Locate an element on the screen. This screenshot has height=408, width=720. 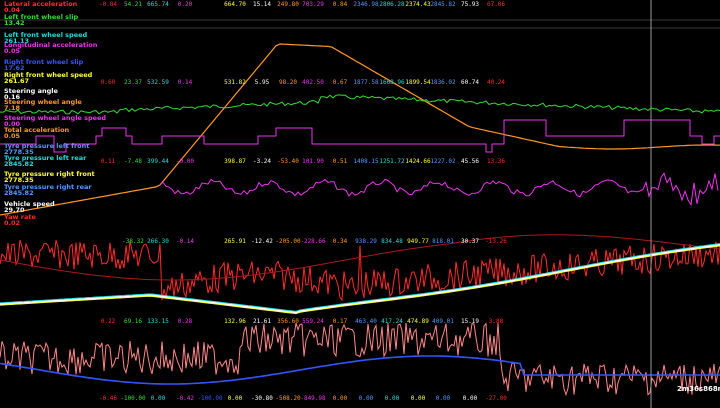
channel-value: 13.42 is located at coordinates (14, 23).